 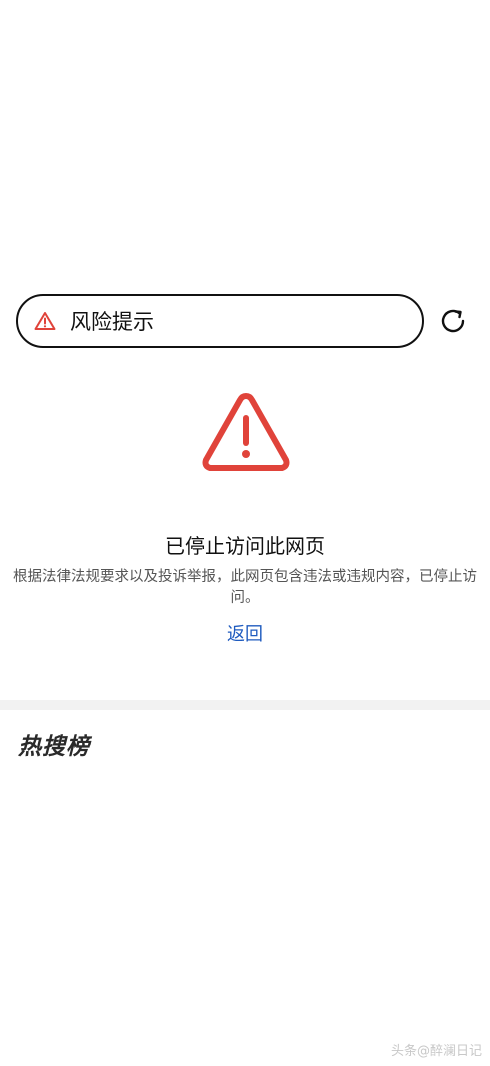 I want to click on back-link-row: 返回, so click(x=245, y=633).